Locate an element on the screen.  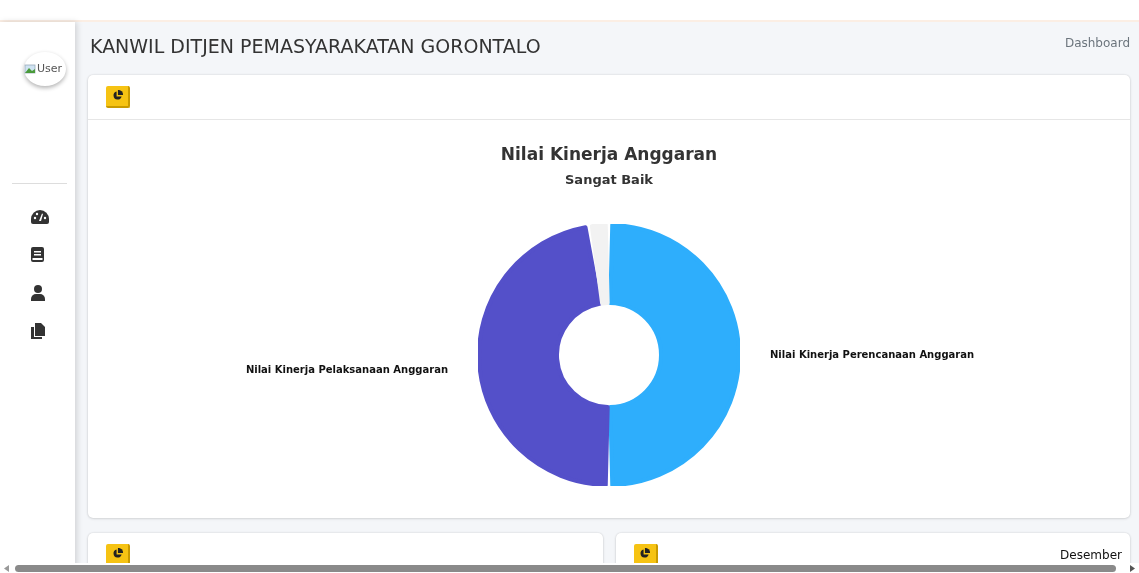
breadcrumb-link: Dashboard is located at coordinates (1097, 43).